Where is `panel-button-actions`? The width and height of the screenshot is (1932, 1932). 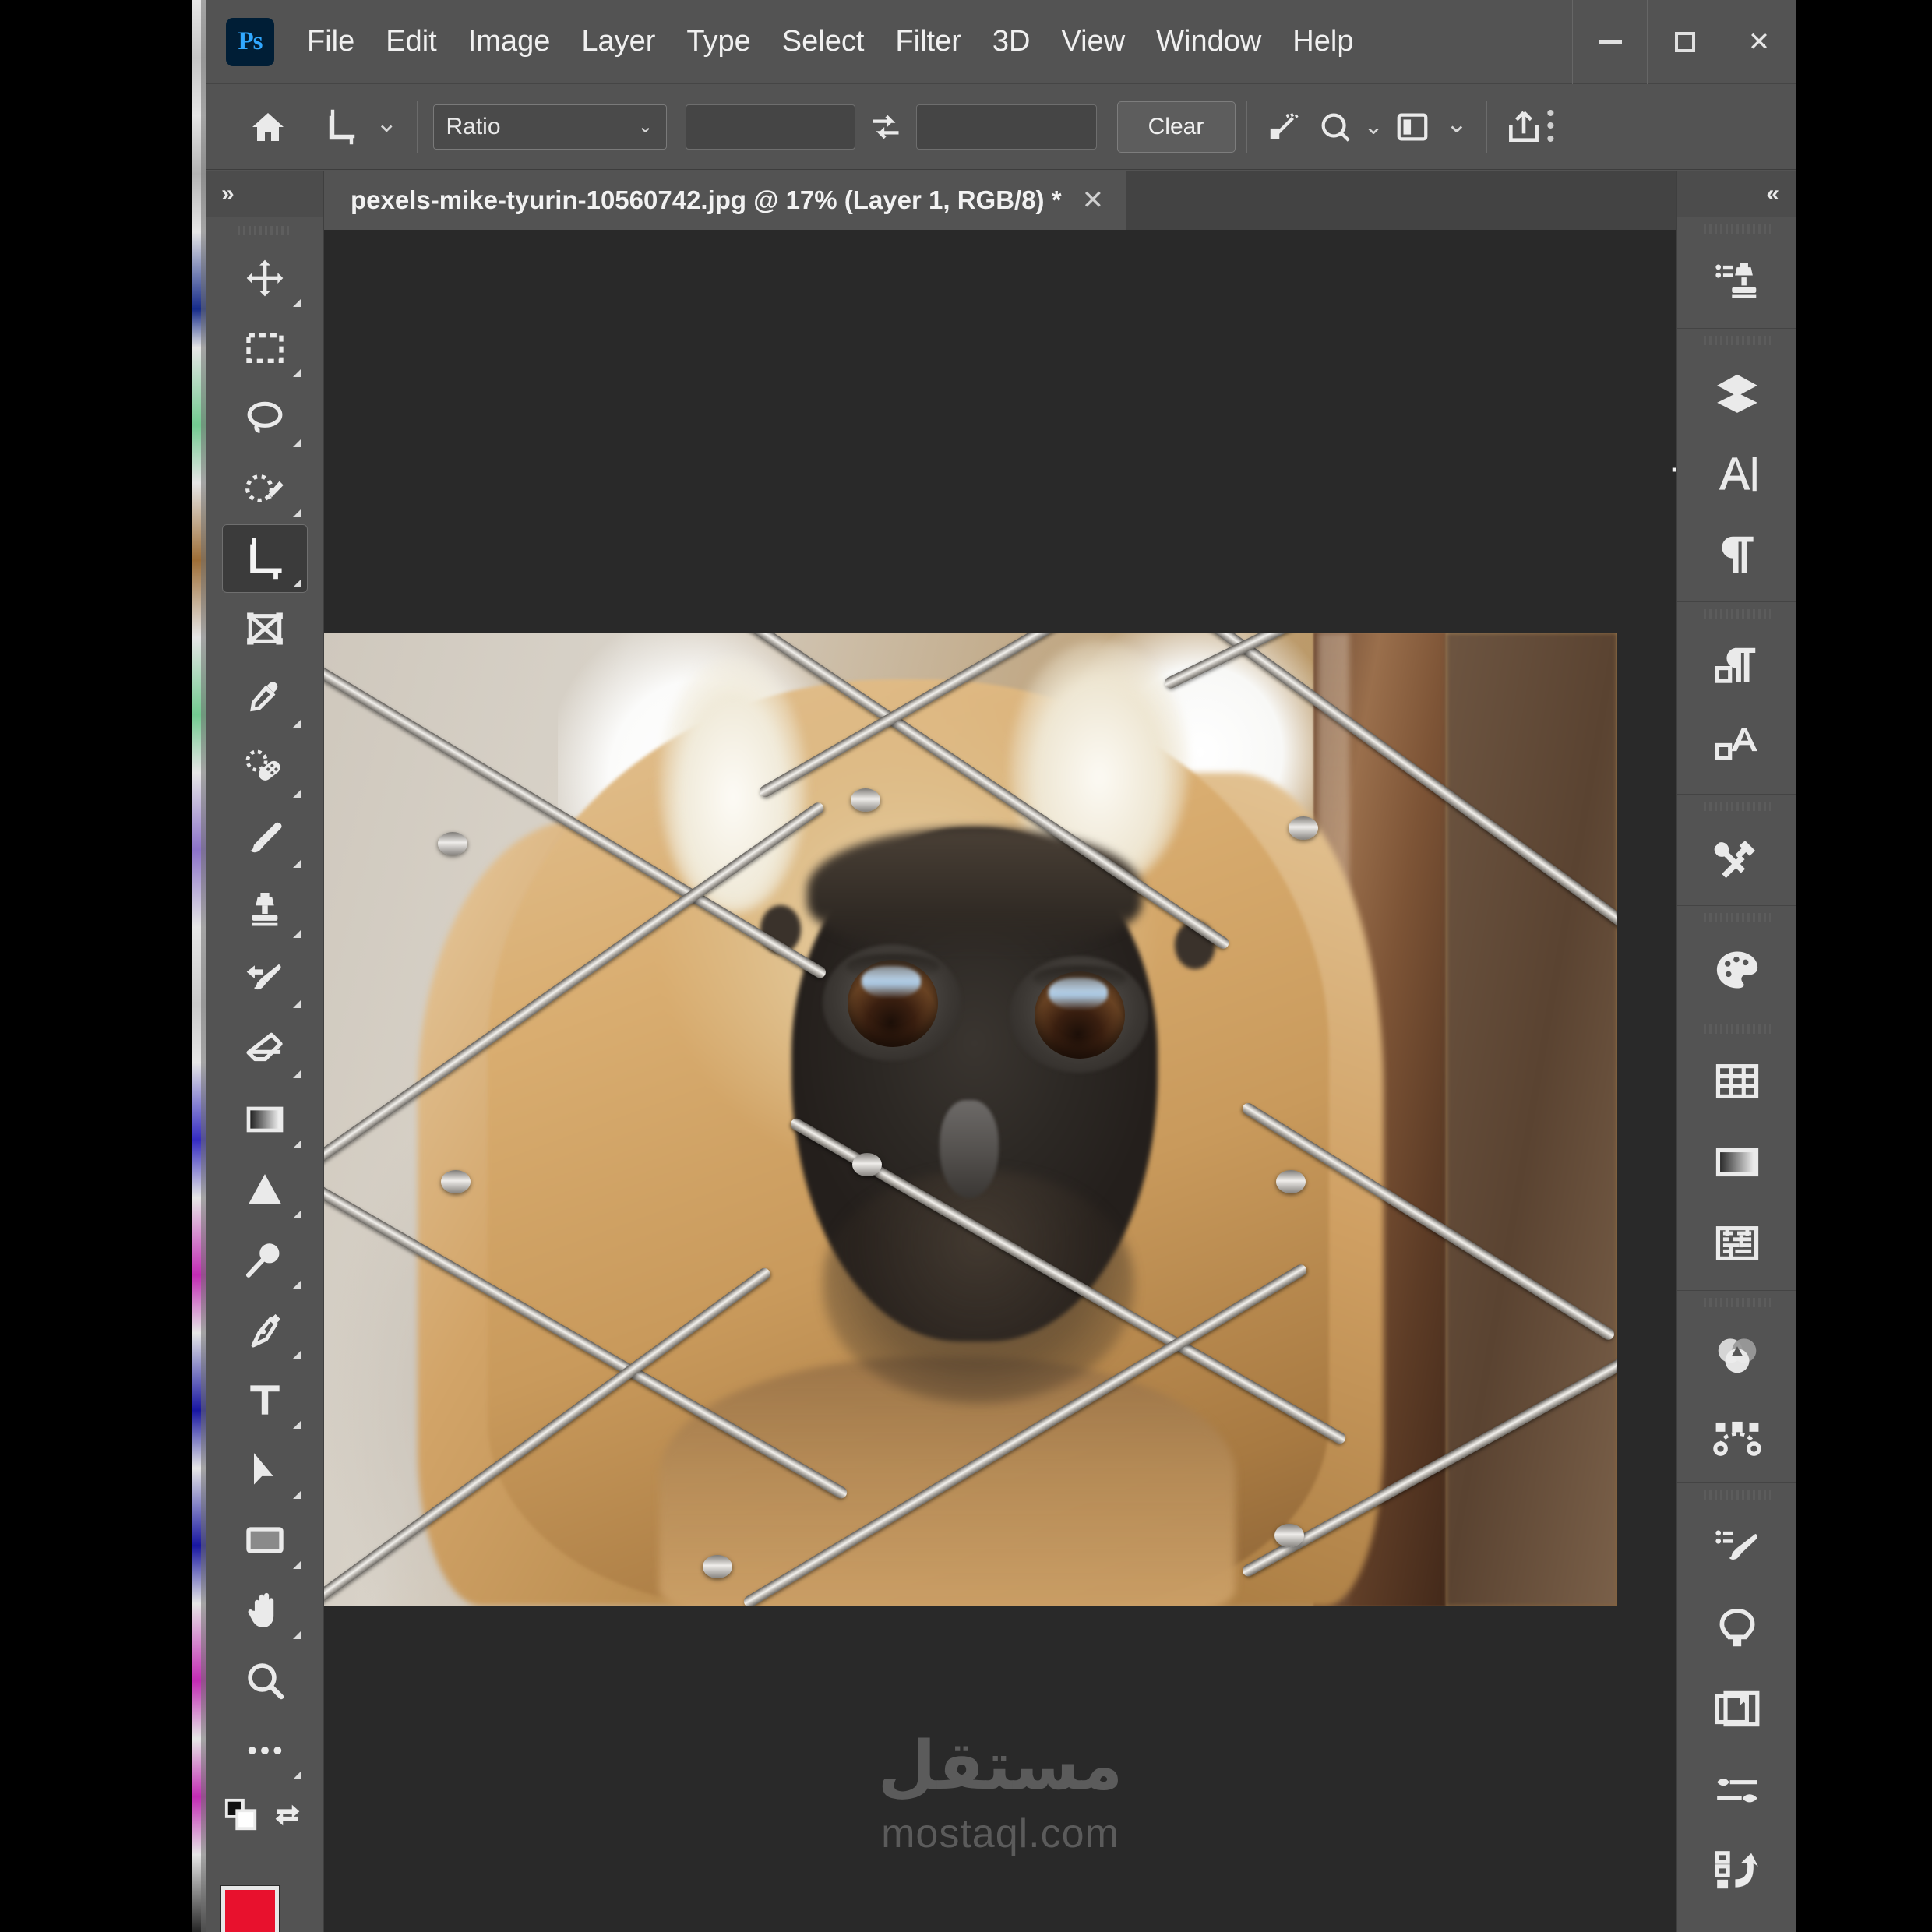
panel-button-actions is located at coordinates (1737, 1871).